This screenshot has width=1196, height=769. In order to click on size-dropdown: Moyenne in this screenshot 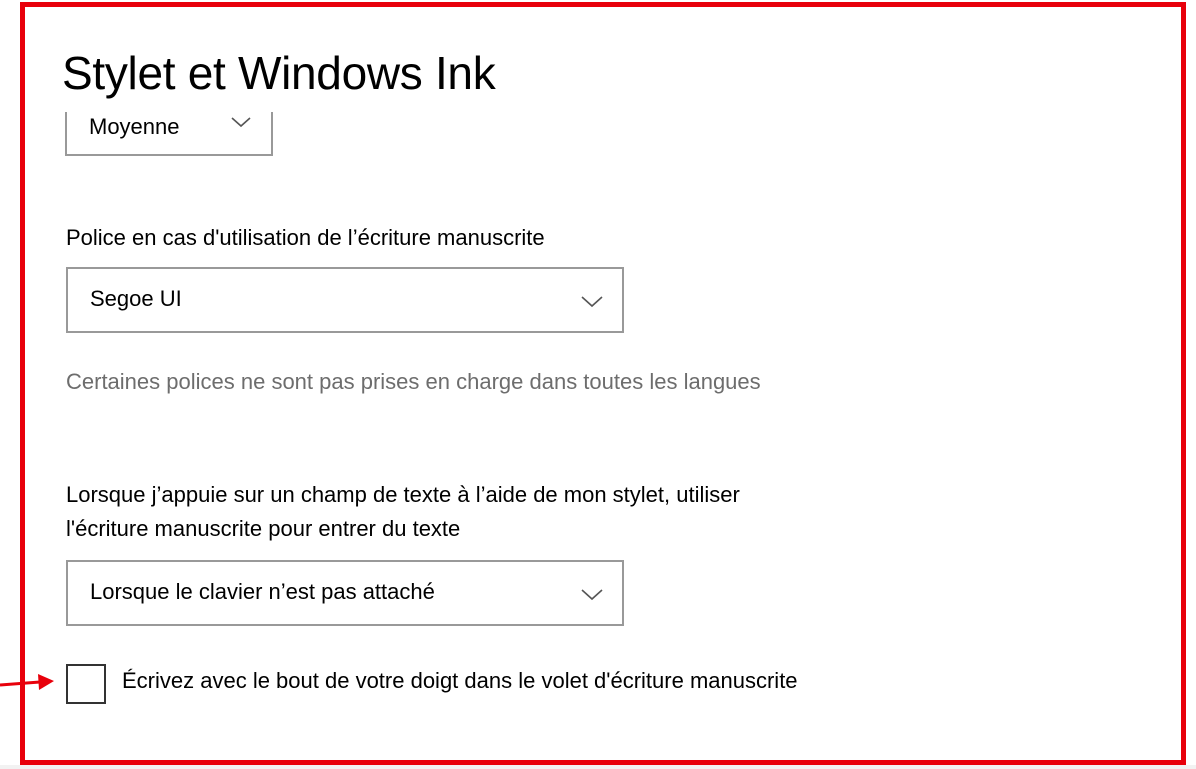, I will do `click(169, 134)`.